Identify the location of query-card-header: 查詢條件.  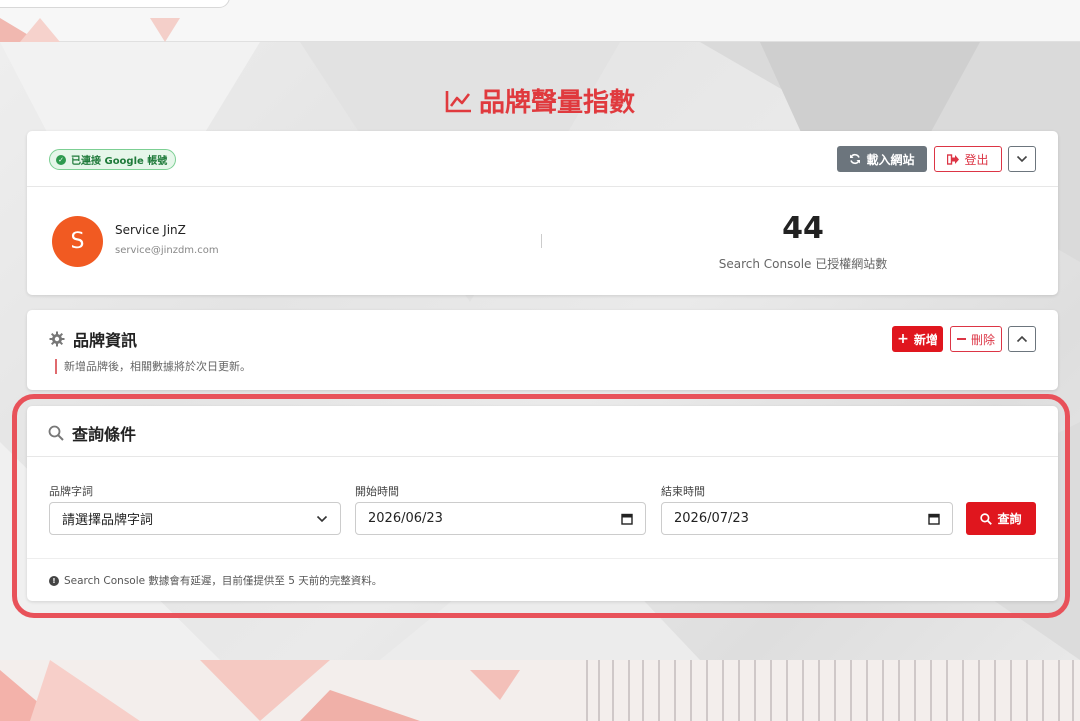
(542, 431).